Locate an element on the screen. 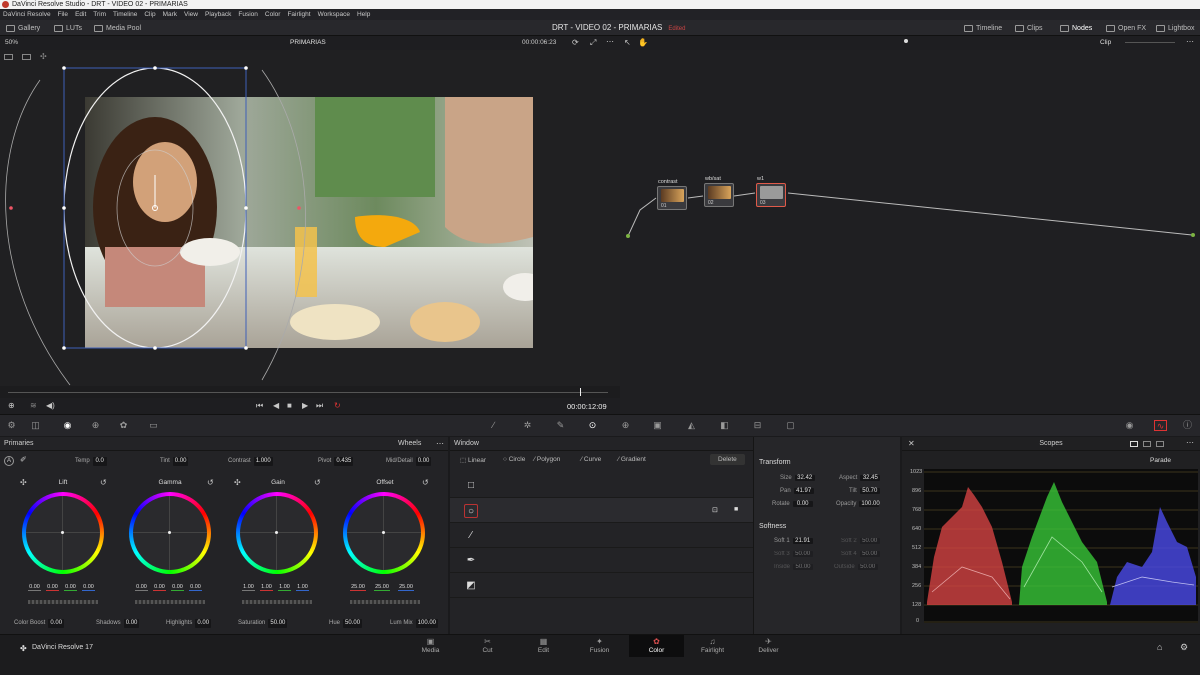  gradient-window-icon: ◩ is located at coordinates (471, 586).